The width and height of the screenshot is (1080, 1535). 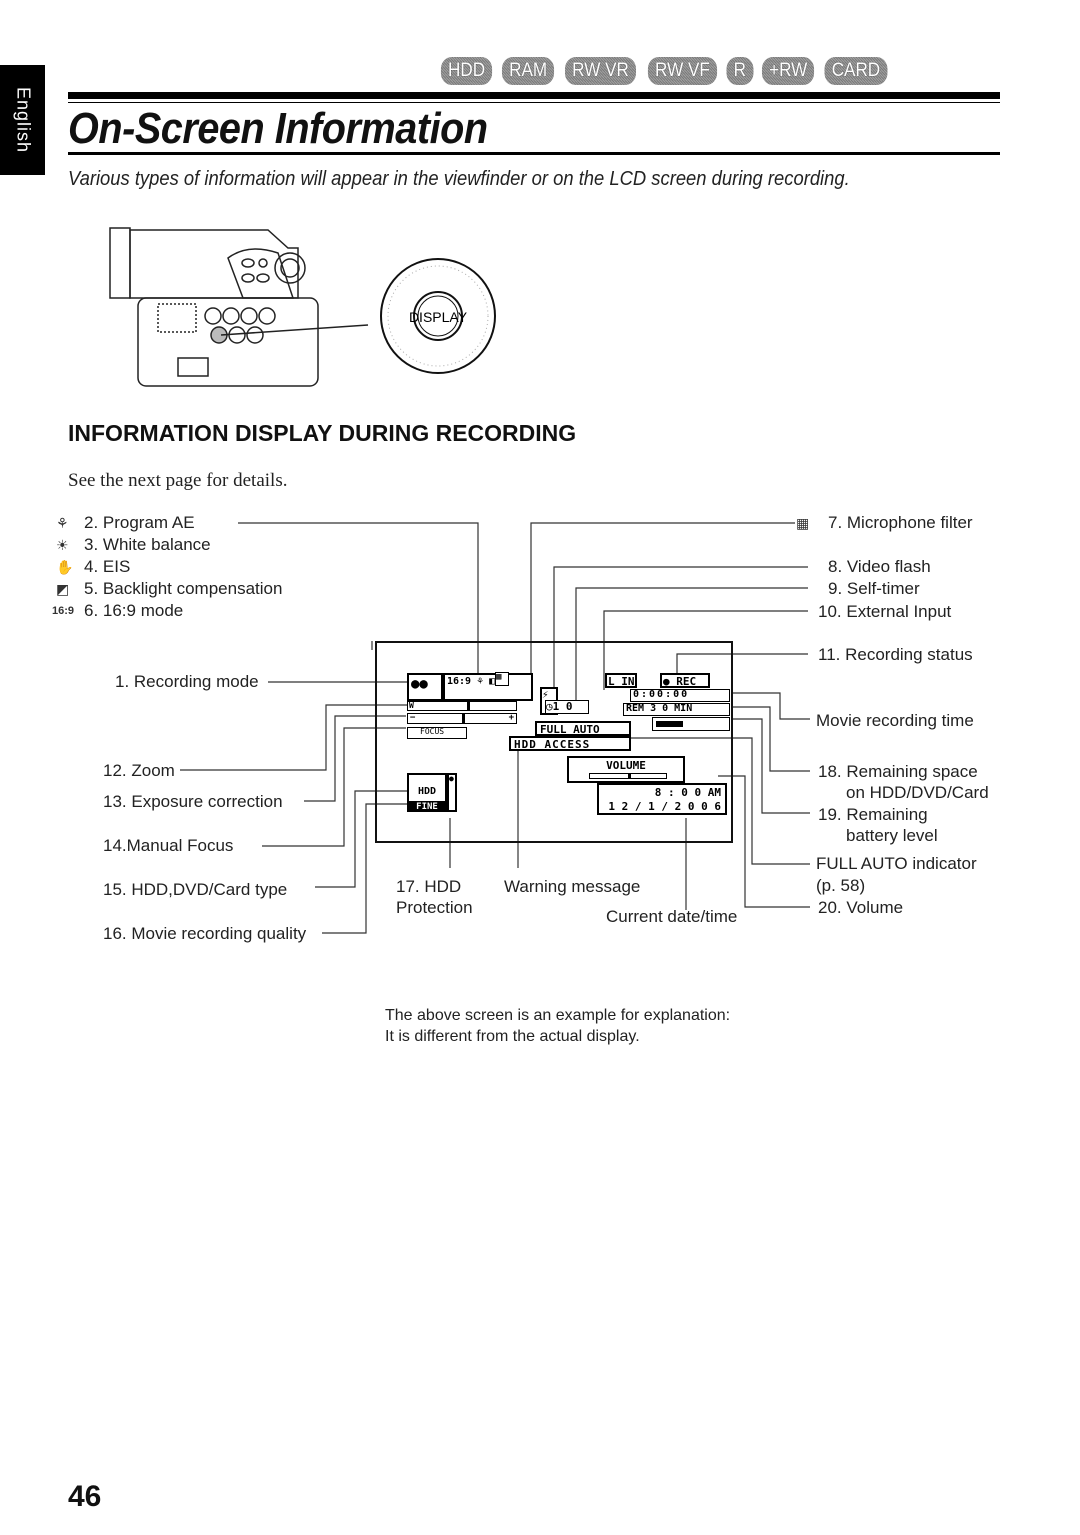 What do you see at coordinates (534, 95) in the screenshot?
I see `title-rule-top` at bounding box center [534, 95].